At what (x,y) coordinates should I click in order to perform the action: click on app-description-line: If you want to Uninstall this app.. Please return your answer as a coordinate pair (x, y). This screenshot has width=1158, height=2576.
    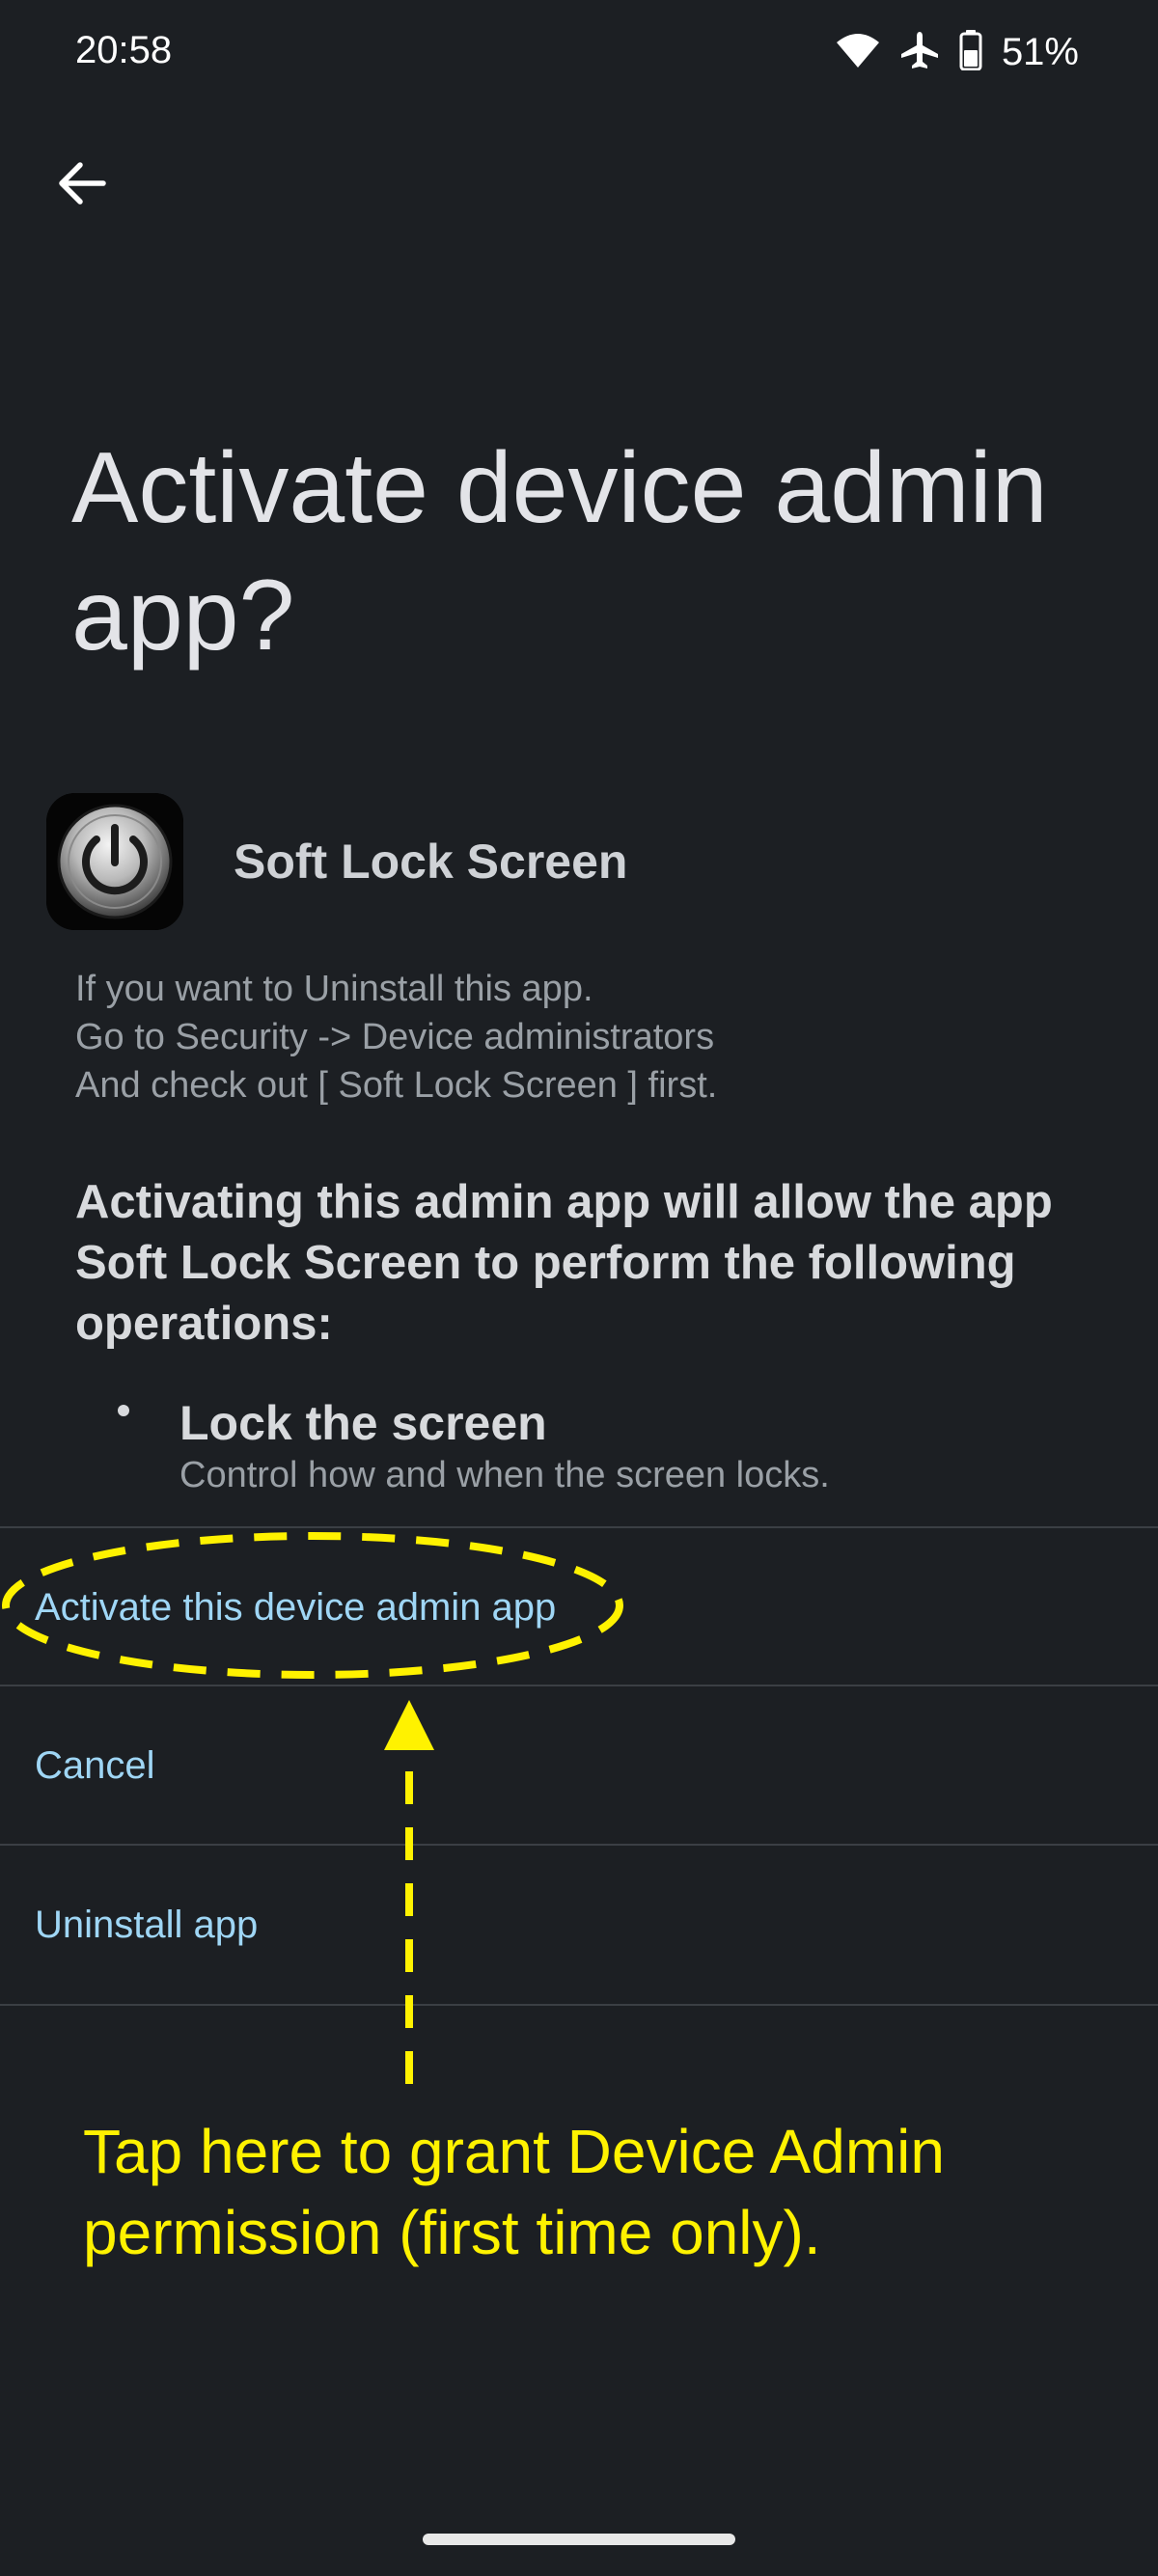
    Looking at the image, I should click on (334, 989).